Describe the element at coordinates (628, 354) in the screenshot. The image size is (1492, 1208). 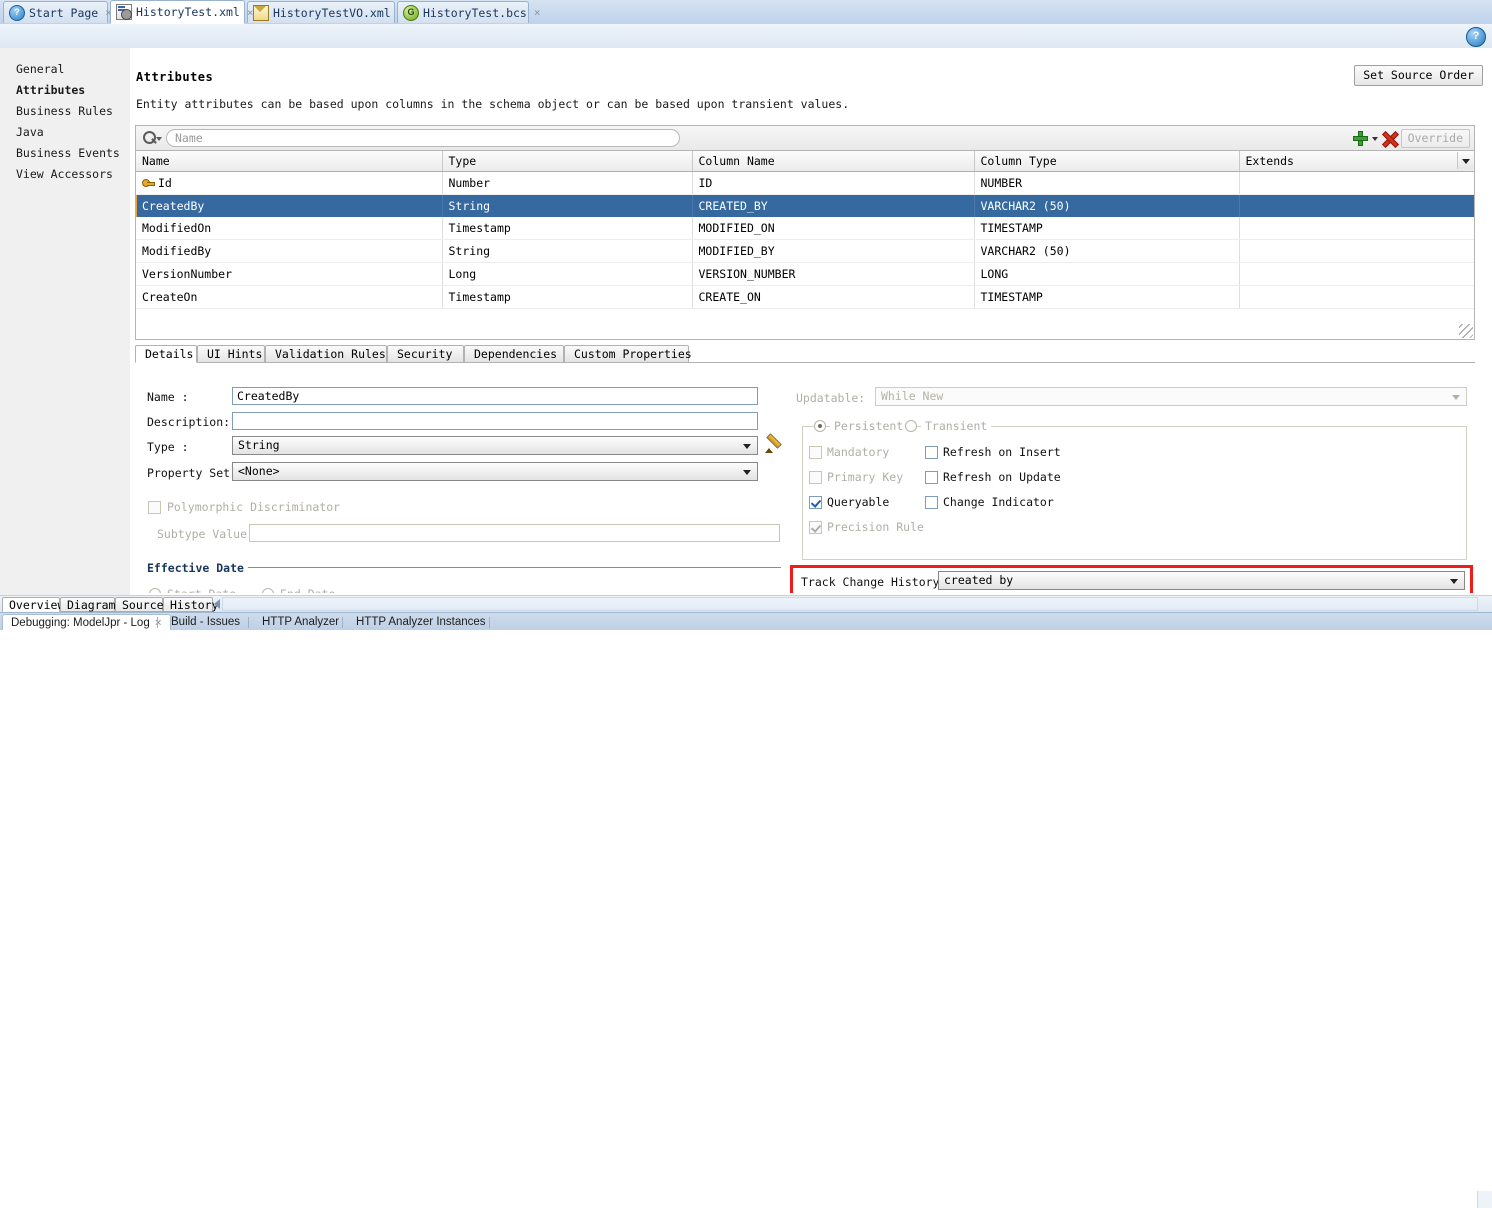
I see `tab-custom-properties: Custom Properties` at that location.